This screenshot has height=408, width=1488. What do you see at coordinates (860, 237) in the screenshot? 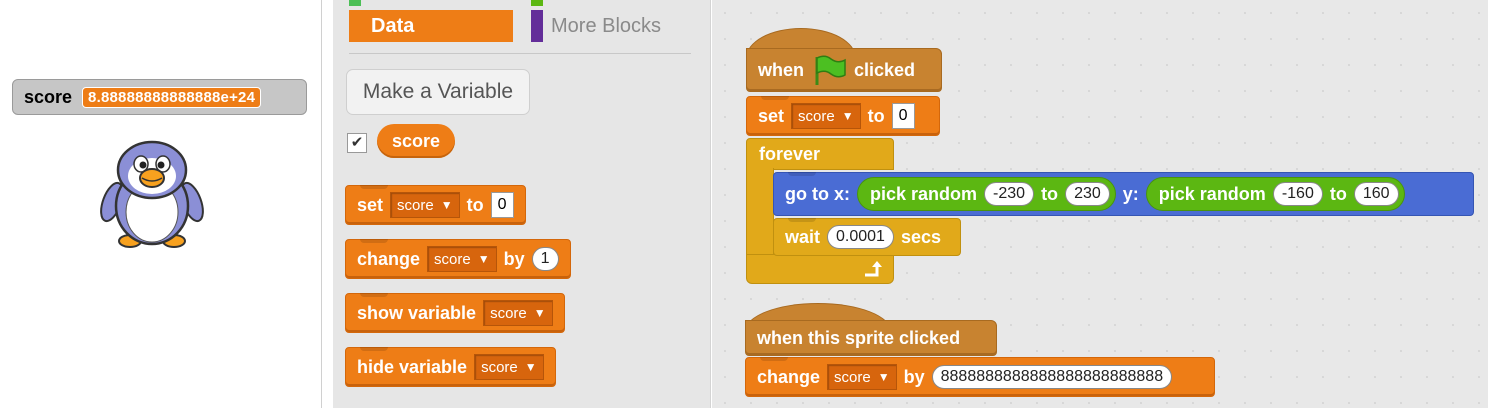
I see `wait-value-input: 0.0001` at bounding box center [860, 237].